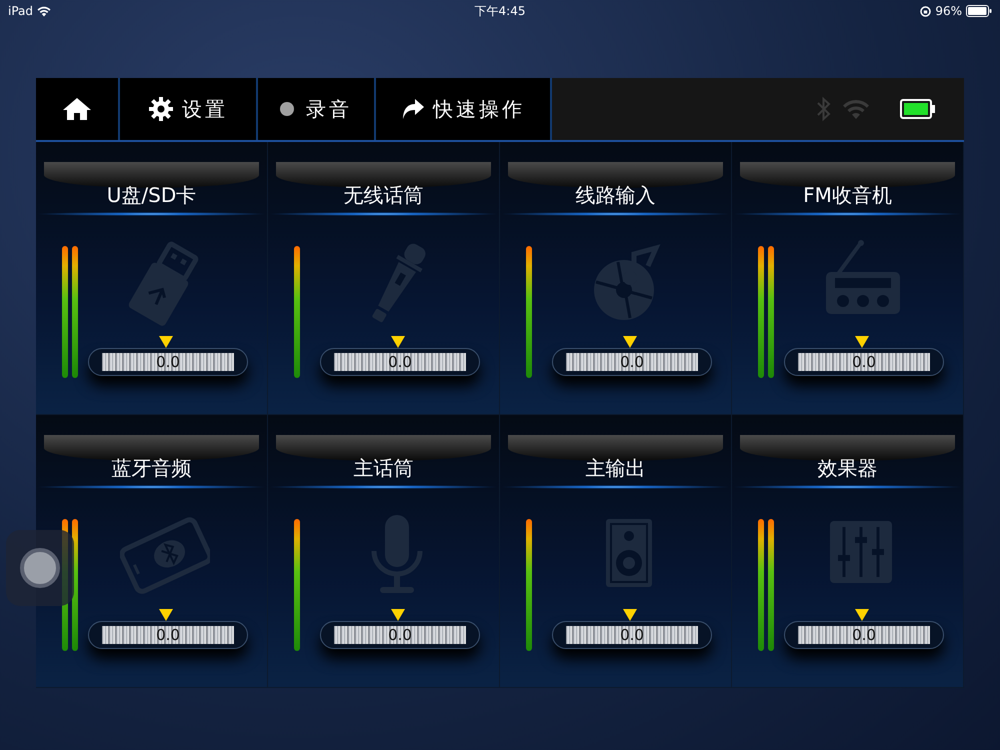 The width and height of the screenshot is (1000, 750). I want to click on channel-title: U盘/SD卡, so click(151, 195).